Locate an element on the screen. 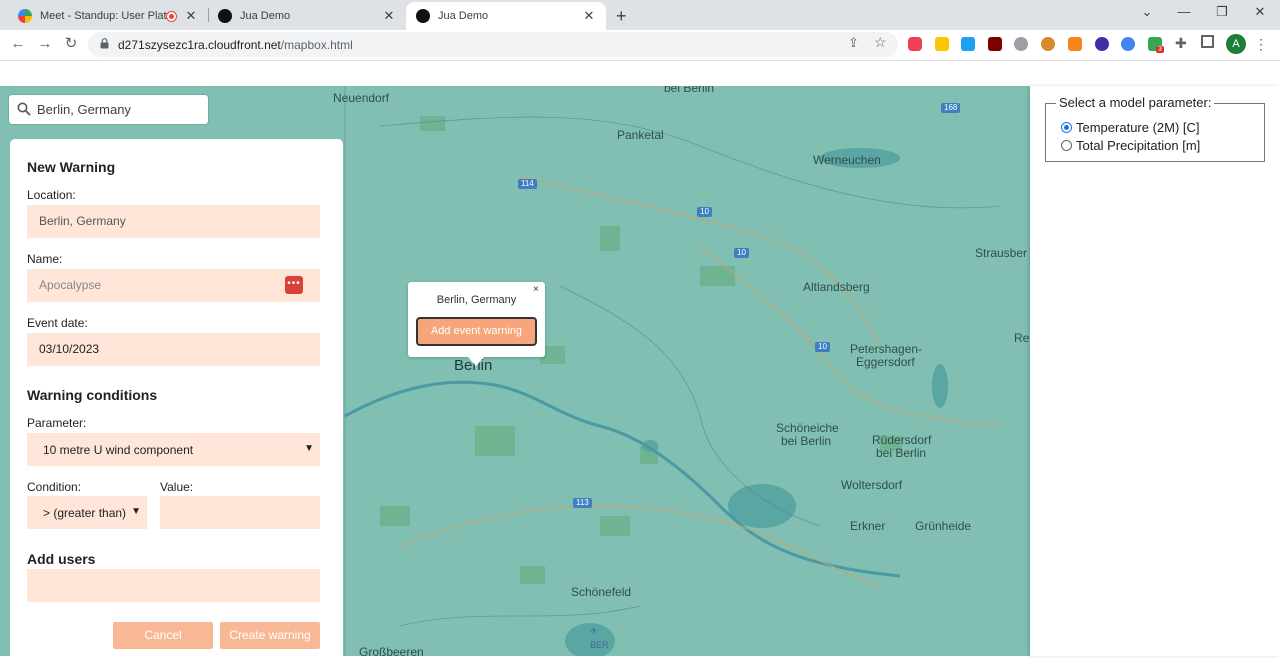  tab-jua-demo: Jua Demo ✕ is located at coordinates (307, 16).